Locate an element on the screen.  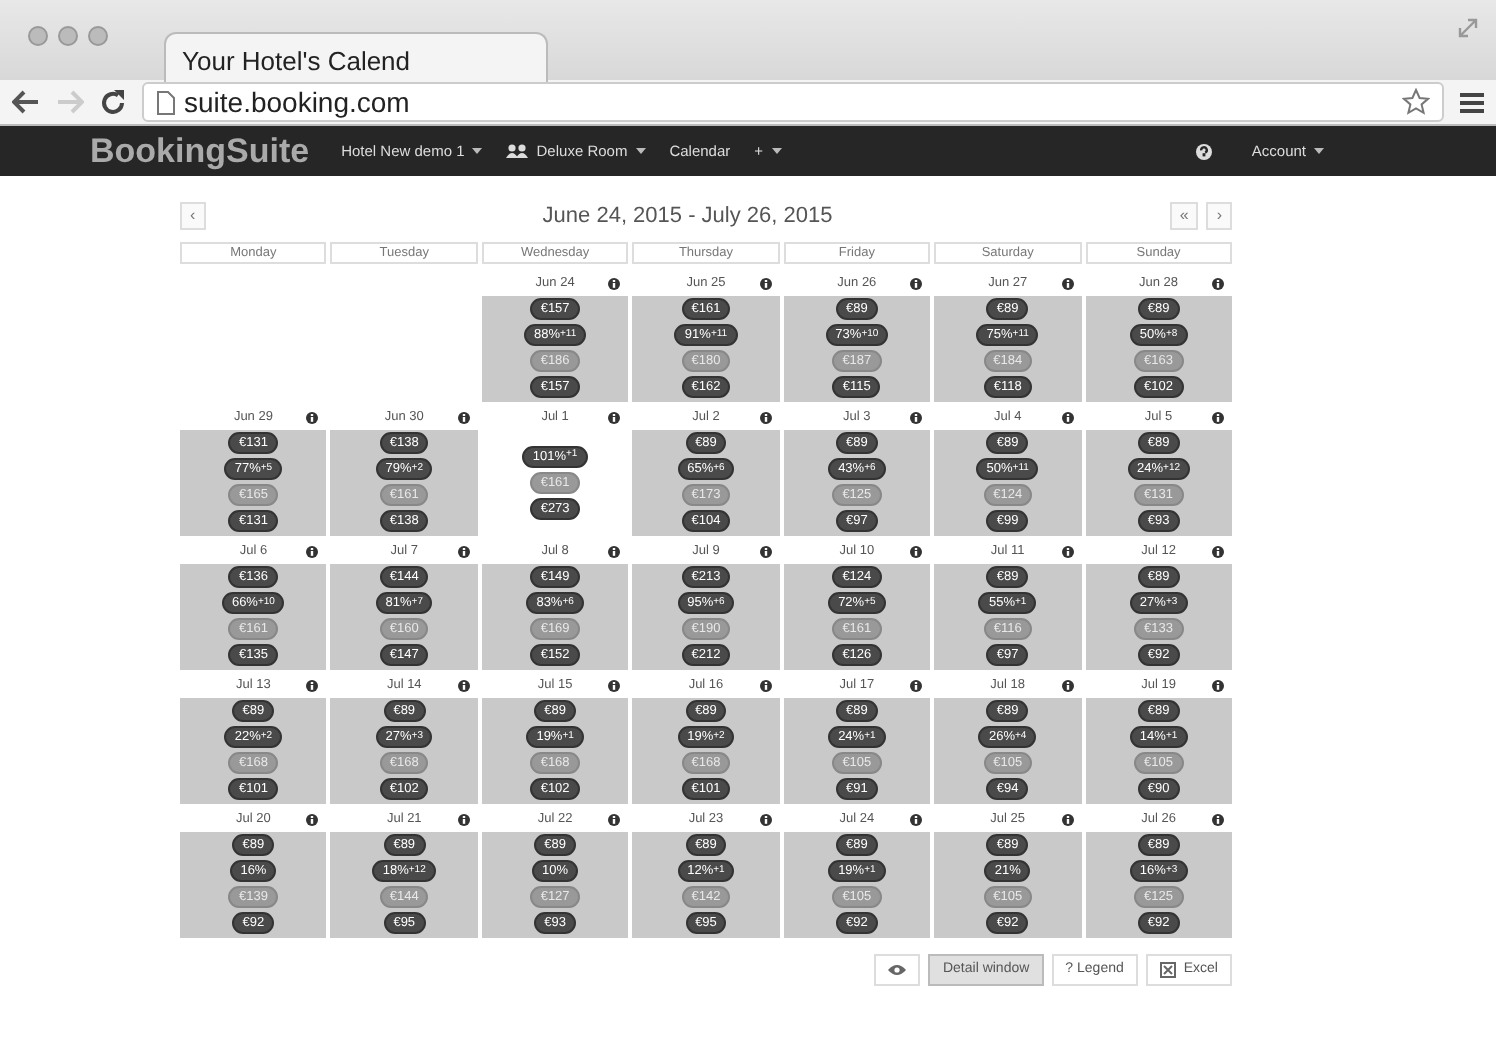
page-icon is located at coordinates (166, 102).